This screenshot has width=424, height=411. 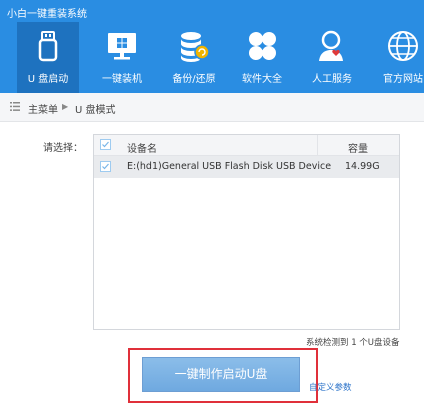 What do you see at coordinates (262, 46) in the screenshot?
I see `apps-grid-icon` at bounding box center [262, 46].